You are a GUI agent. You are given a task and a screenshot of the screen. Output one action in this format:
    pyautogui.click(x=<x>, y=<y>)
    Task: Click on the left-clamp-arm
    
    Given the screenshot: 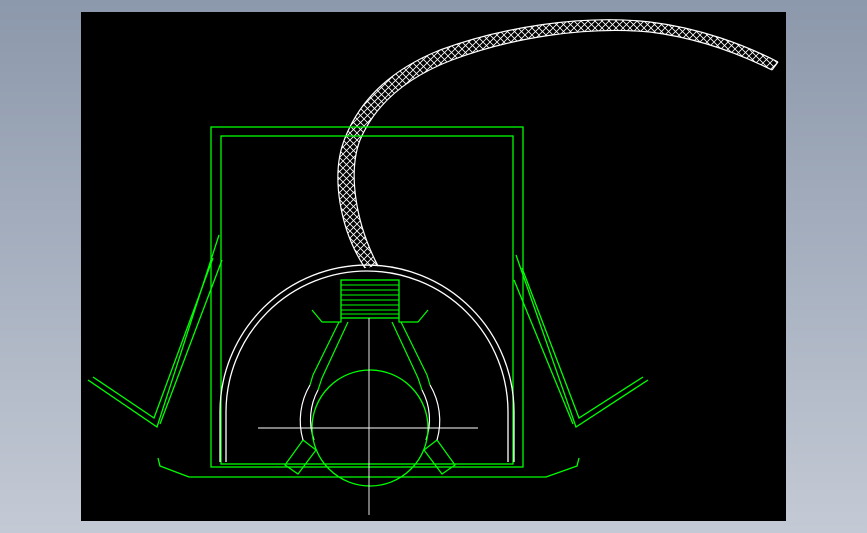 What is the action you would take?
    pyautogui.click(x=324, y=353)
    